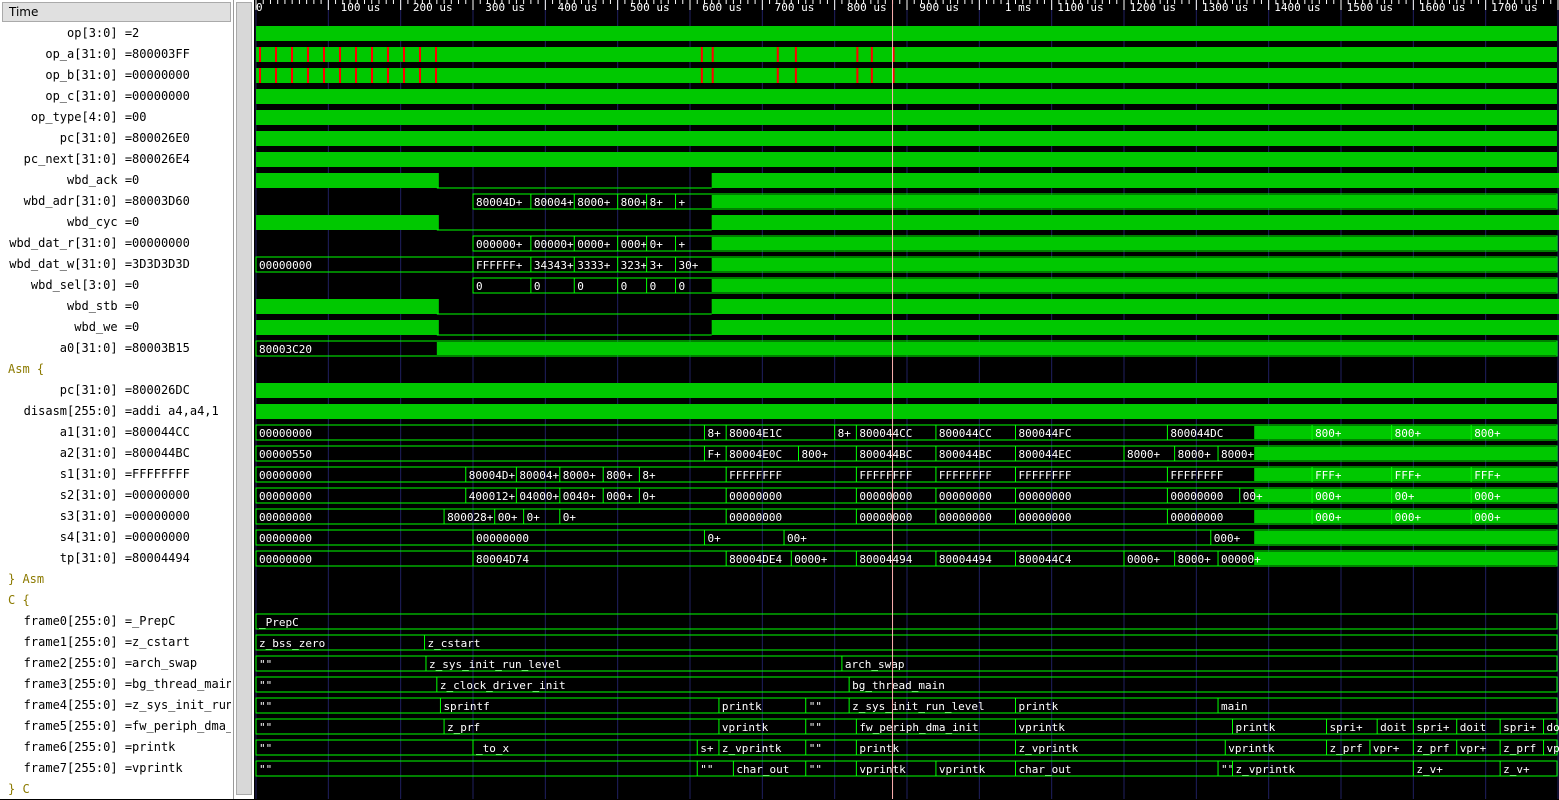  I want to click on signal-name: pc_next[31:0] =800026E4, so click(116, 159).